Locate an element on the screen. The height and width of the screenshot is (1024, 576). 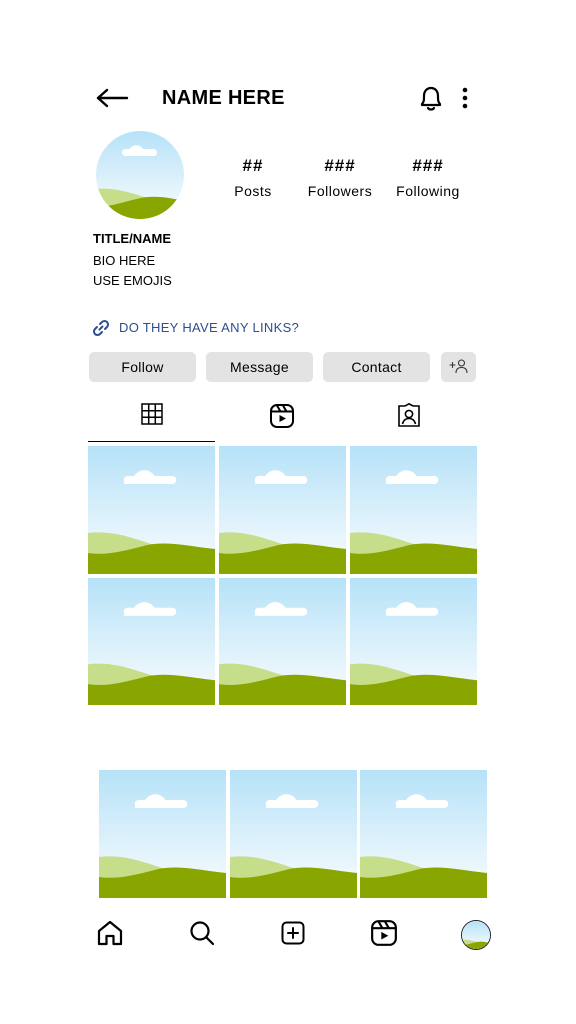
tab-grid is located at coordinates (151, 421).